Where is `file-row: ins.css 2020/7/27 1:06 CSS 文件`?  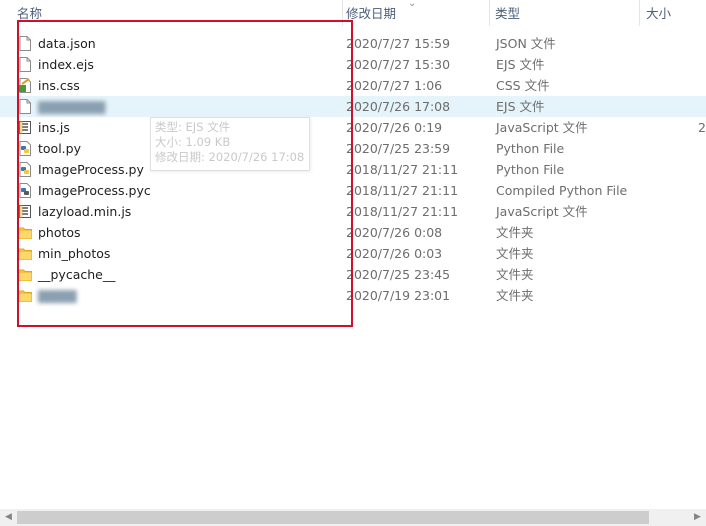
file-row: ins.css 2020/7/27 1:06 CSS 文件 is located at coordinates (353, 85).